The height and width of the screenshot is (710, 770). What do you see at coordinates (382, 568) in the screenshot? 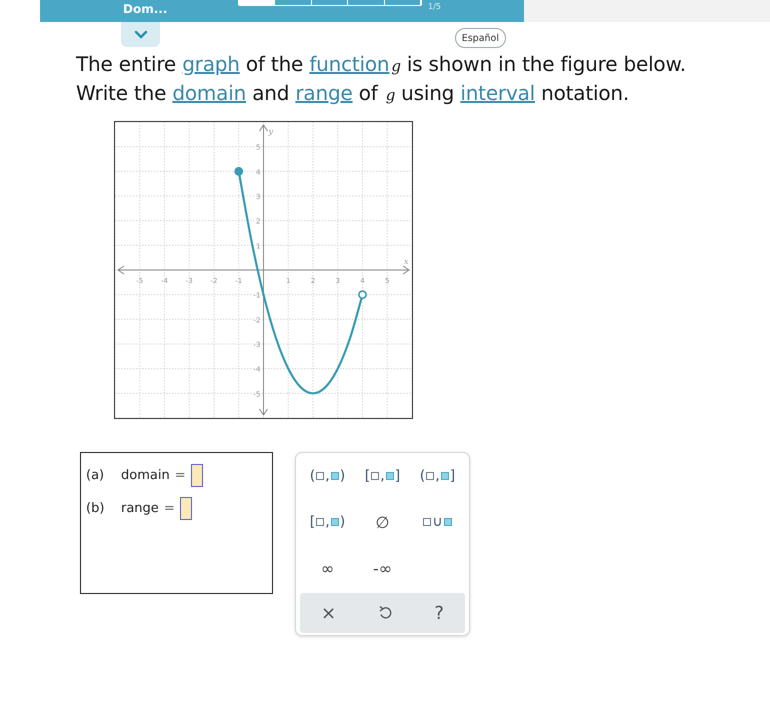
I see `keypad-key: -∞` at bounding box center [382, 568].